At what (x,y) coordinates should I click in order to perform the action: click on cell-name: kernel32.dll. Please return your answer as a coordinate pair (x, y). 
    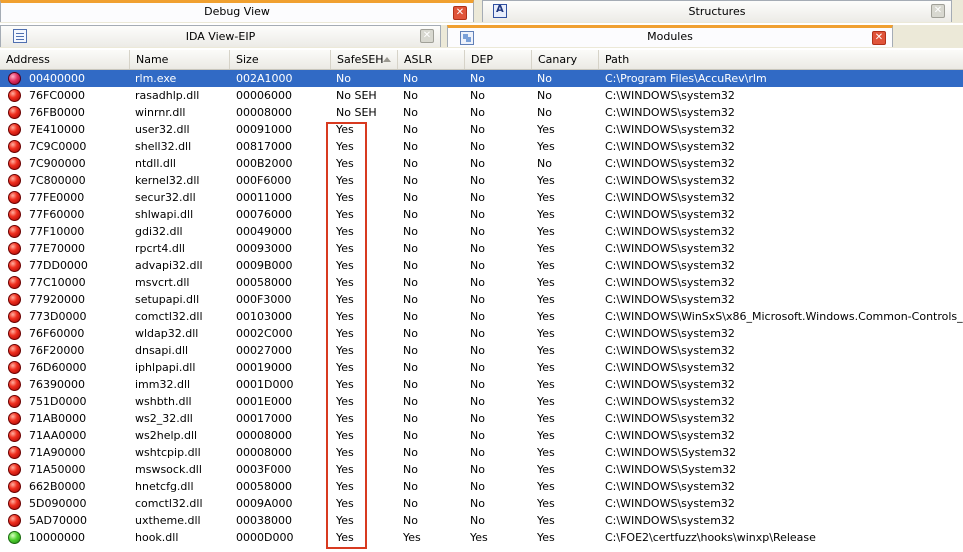
    Looking at the image, I should click on (167, 180).